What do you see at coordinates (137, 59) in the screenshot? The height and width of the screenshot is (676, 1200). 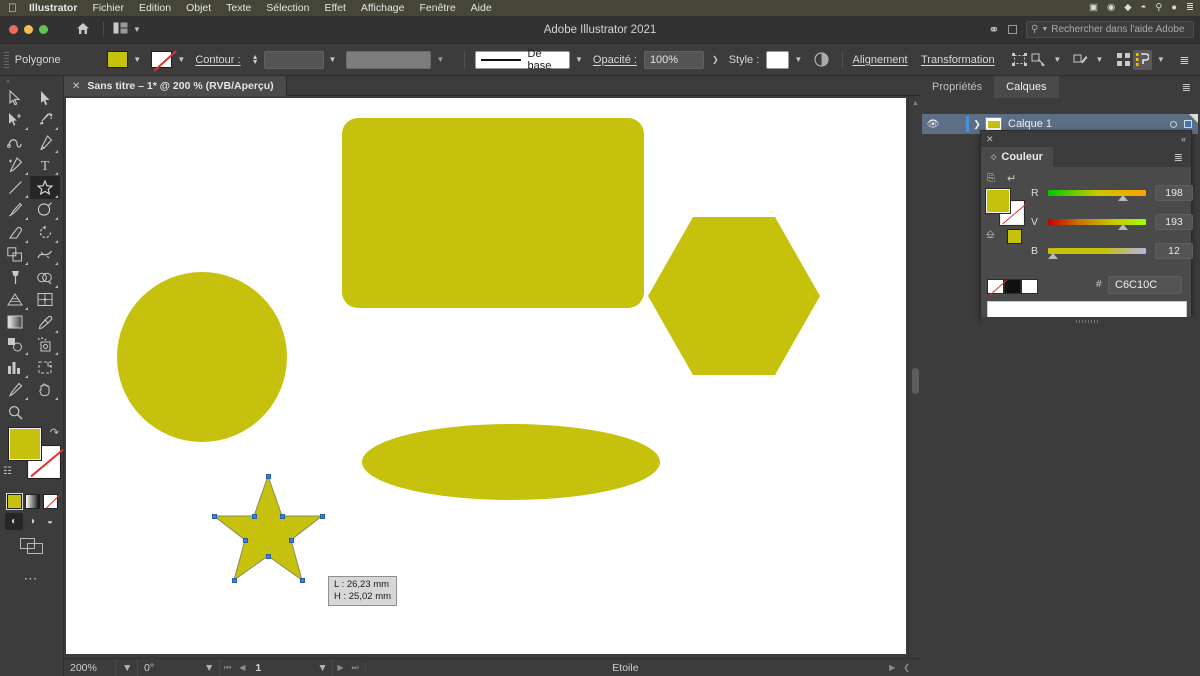 I see `fill-chevron-down-icon: ▼` at bounding box center [137, 59].